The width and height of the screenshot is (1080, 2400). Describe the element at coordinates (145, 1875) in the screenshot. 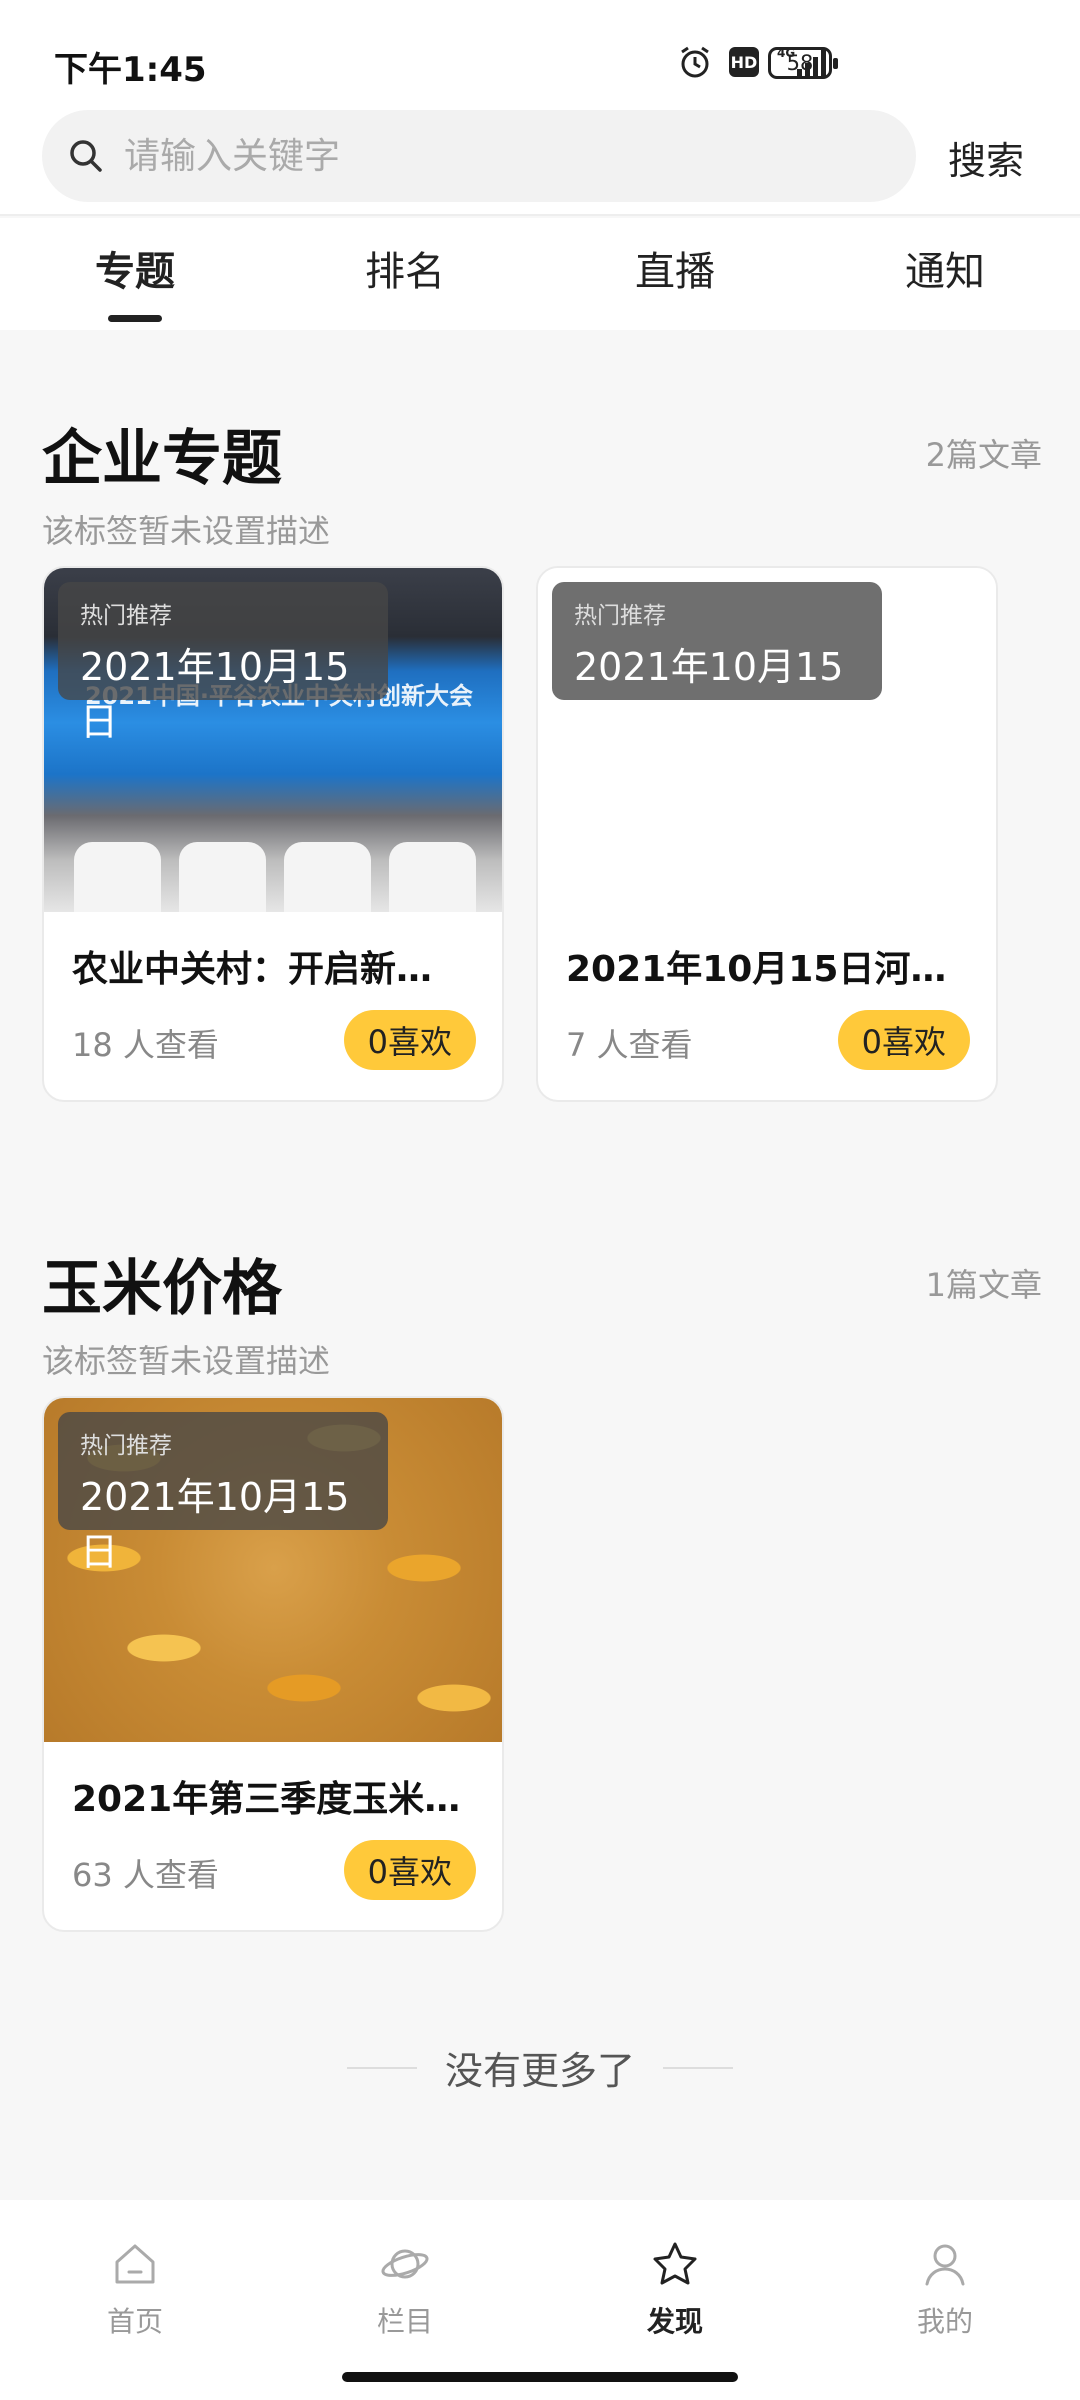

I see `view-count: 63 人查看` at that location.